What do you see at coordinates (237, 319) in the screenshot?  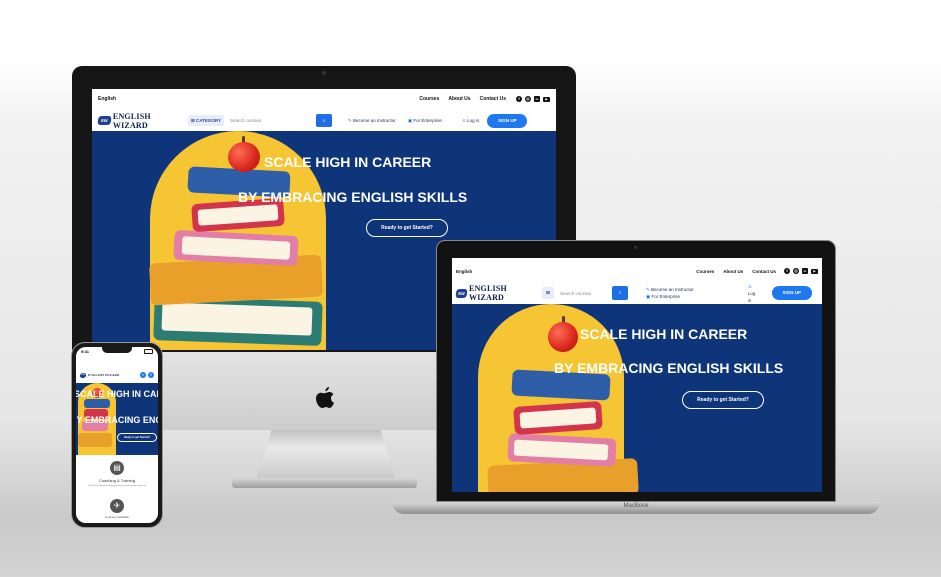 I see `book-pages` at bounding box center [237, 319].